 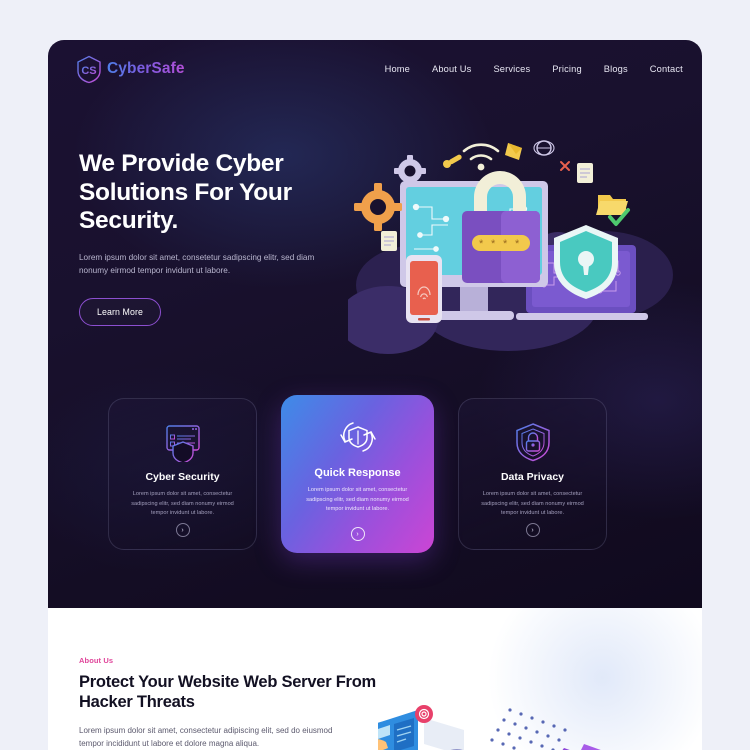 I want to click on nav-item-services: Services, so click(x=511, y=69).